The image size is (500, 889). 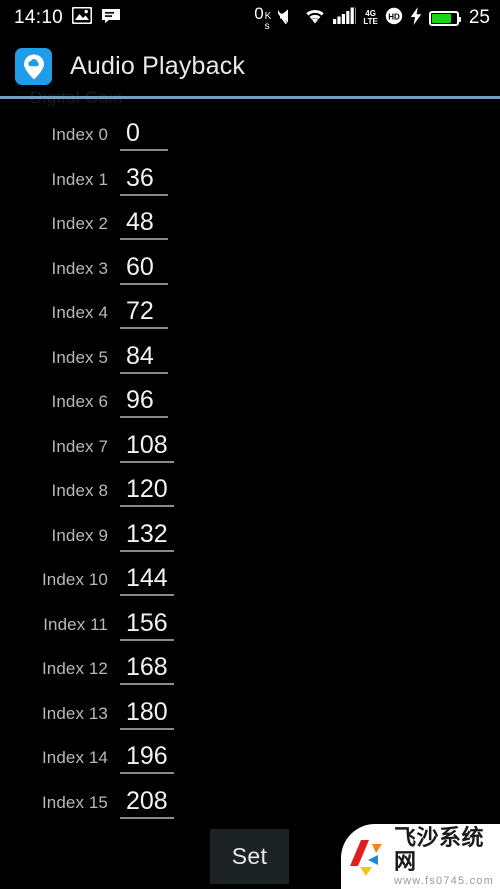 I want to click on list-item: Index 9 132, so click(x=250, y=536).